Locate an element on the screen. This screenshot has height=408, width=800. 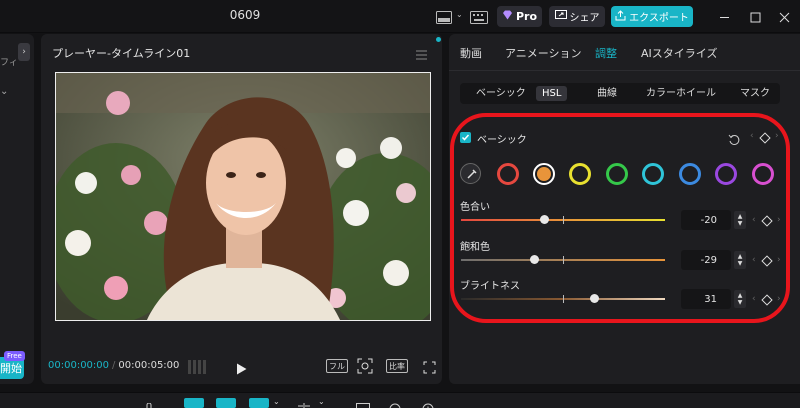
window-title: 0609 is located at coordinates (245, 15).